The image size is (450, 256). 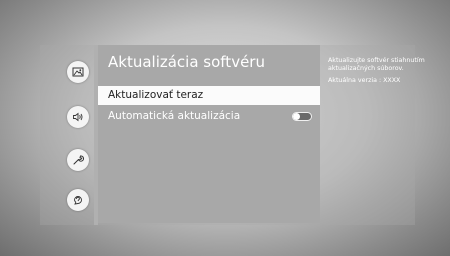 I want to click on toggle-knob, so click(x=296, y=116).